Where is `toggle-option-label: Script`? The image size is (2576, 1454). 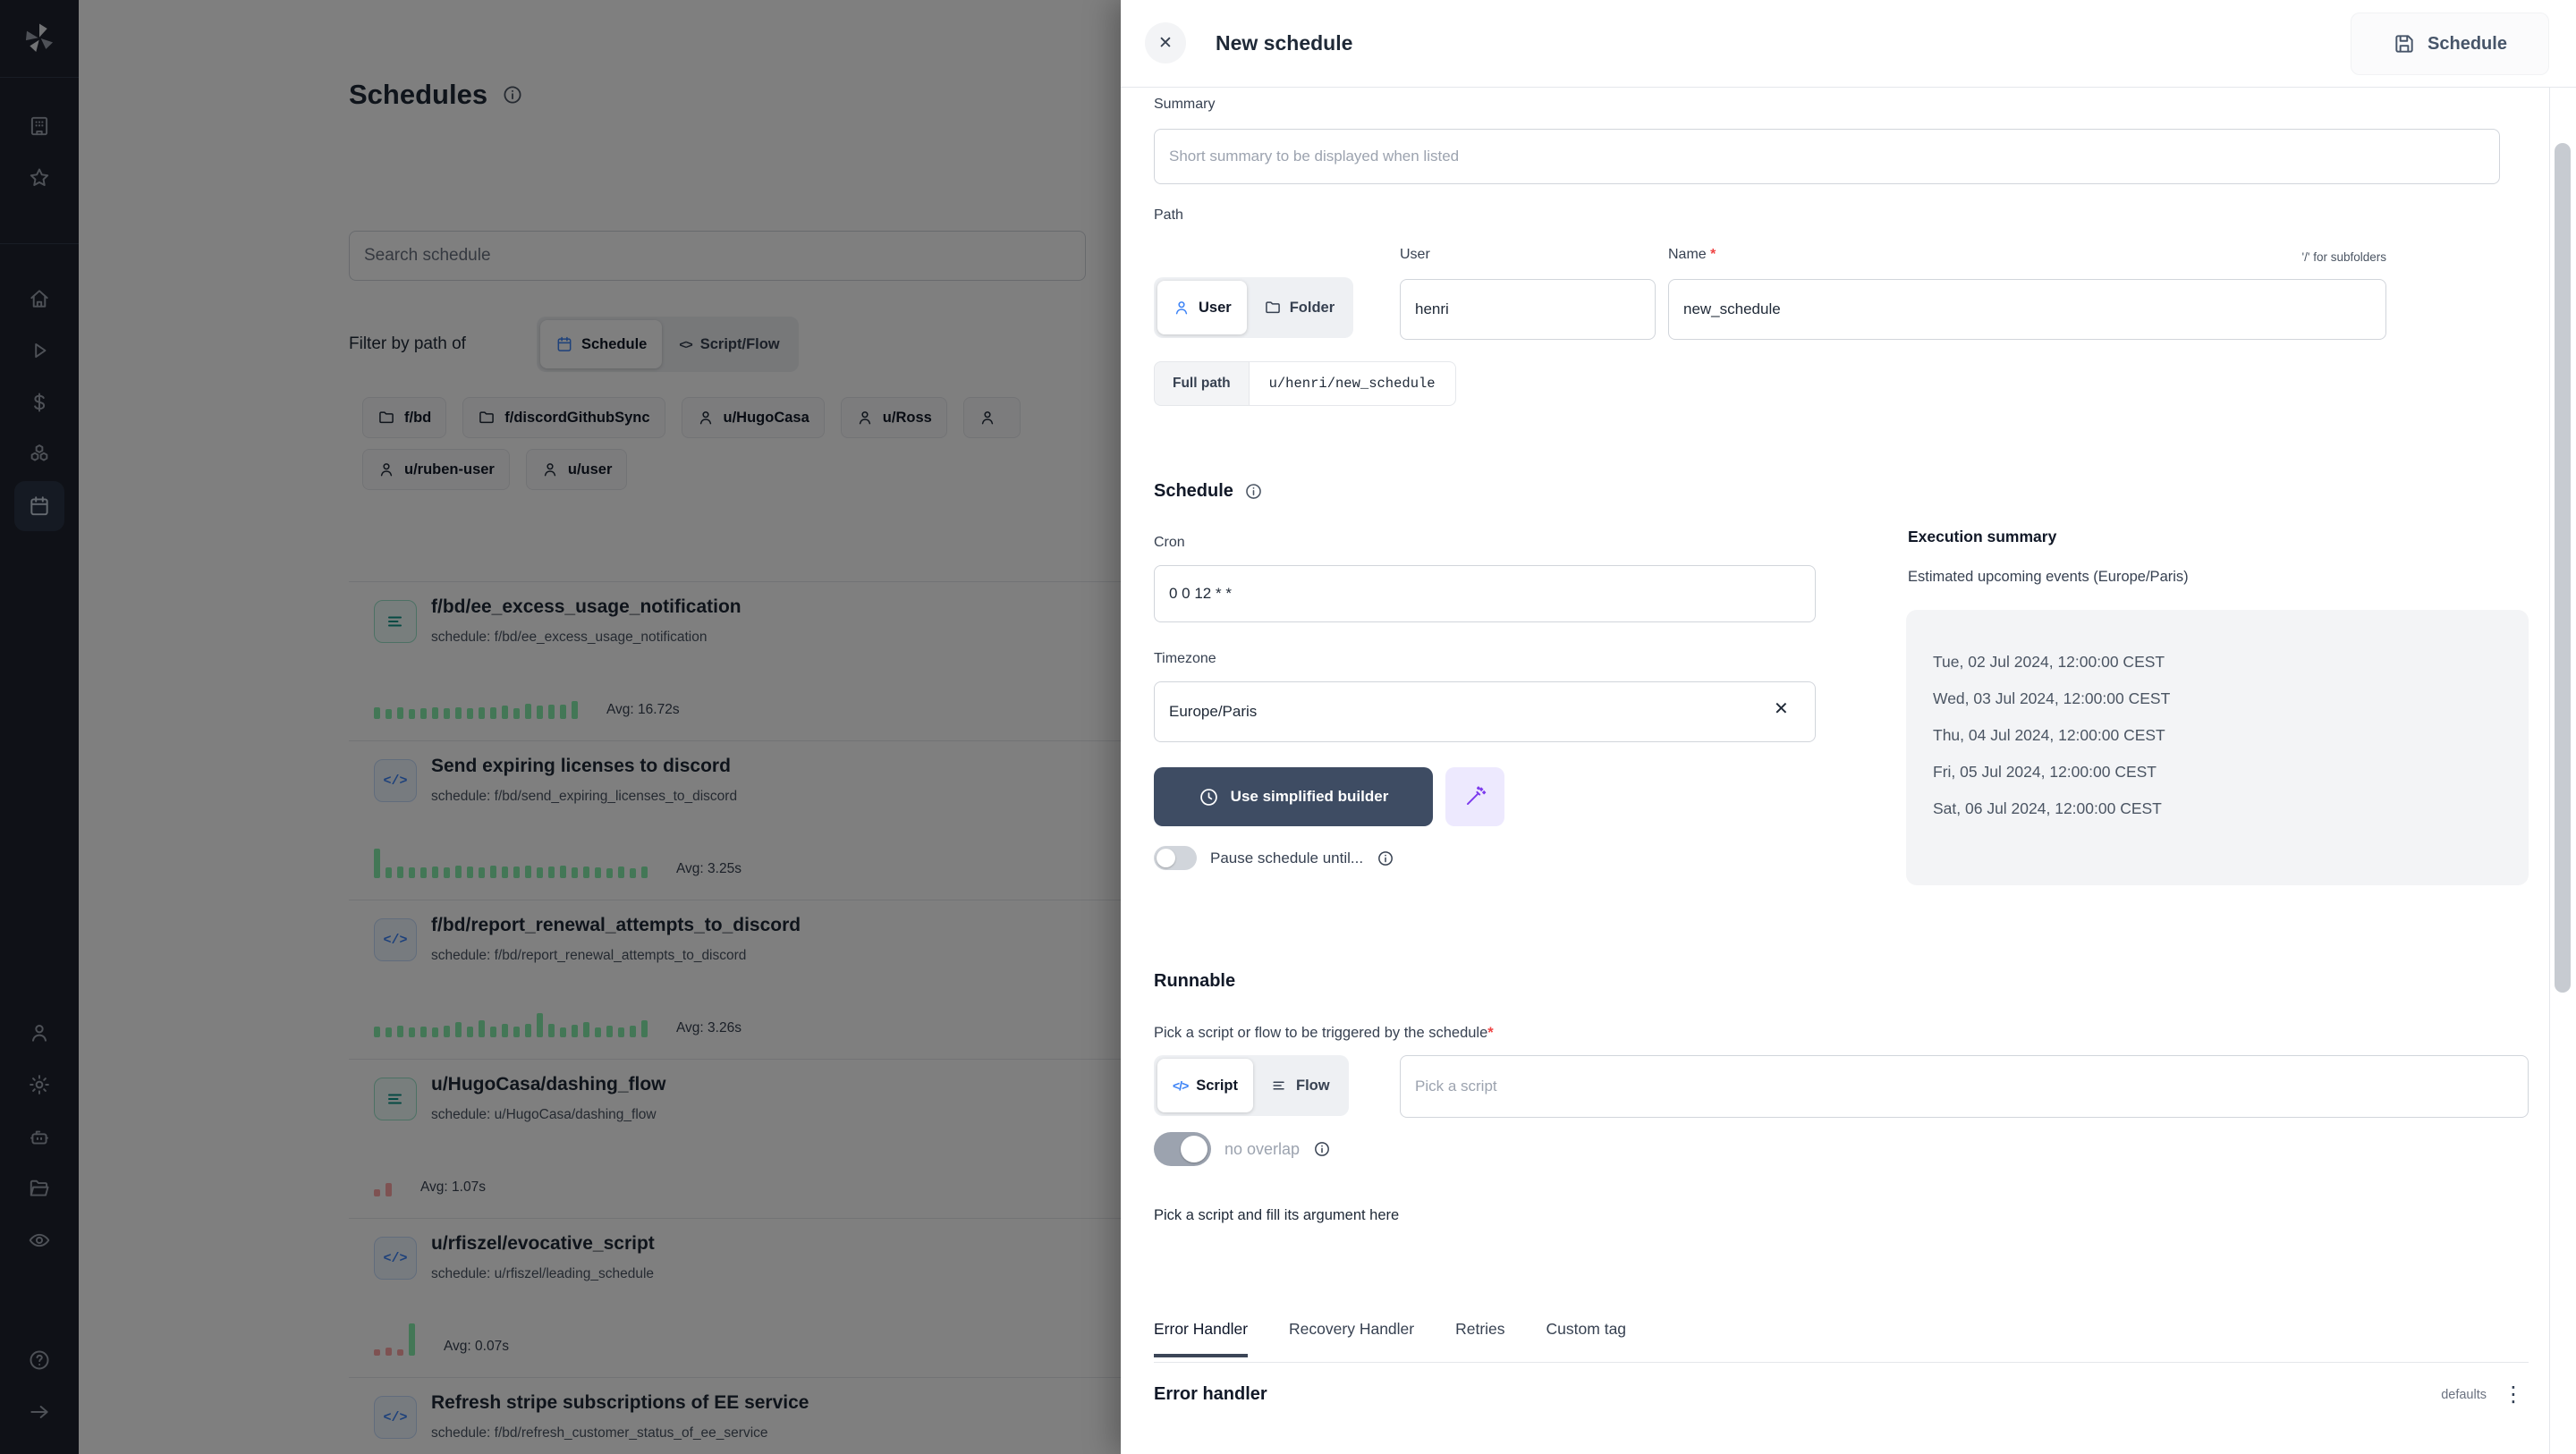
toggle-option-label: Script is located at coordinates (1217, 1086).